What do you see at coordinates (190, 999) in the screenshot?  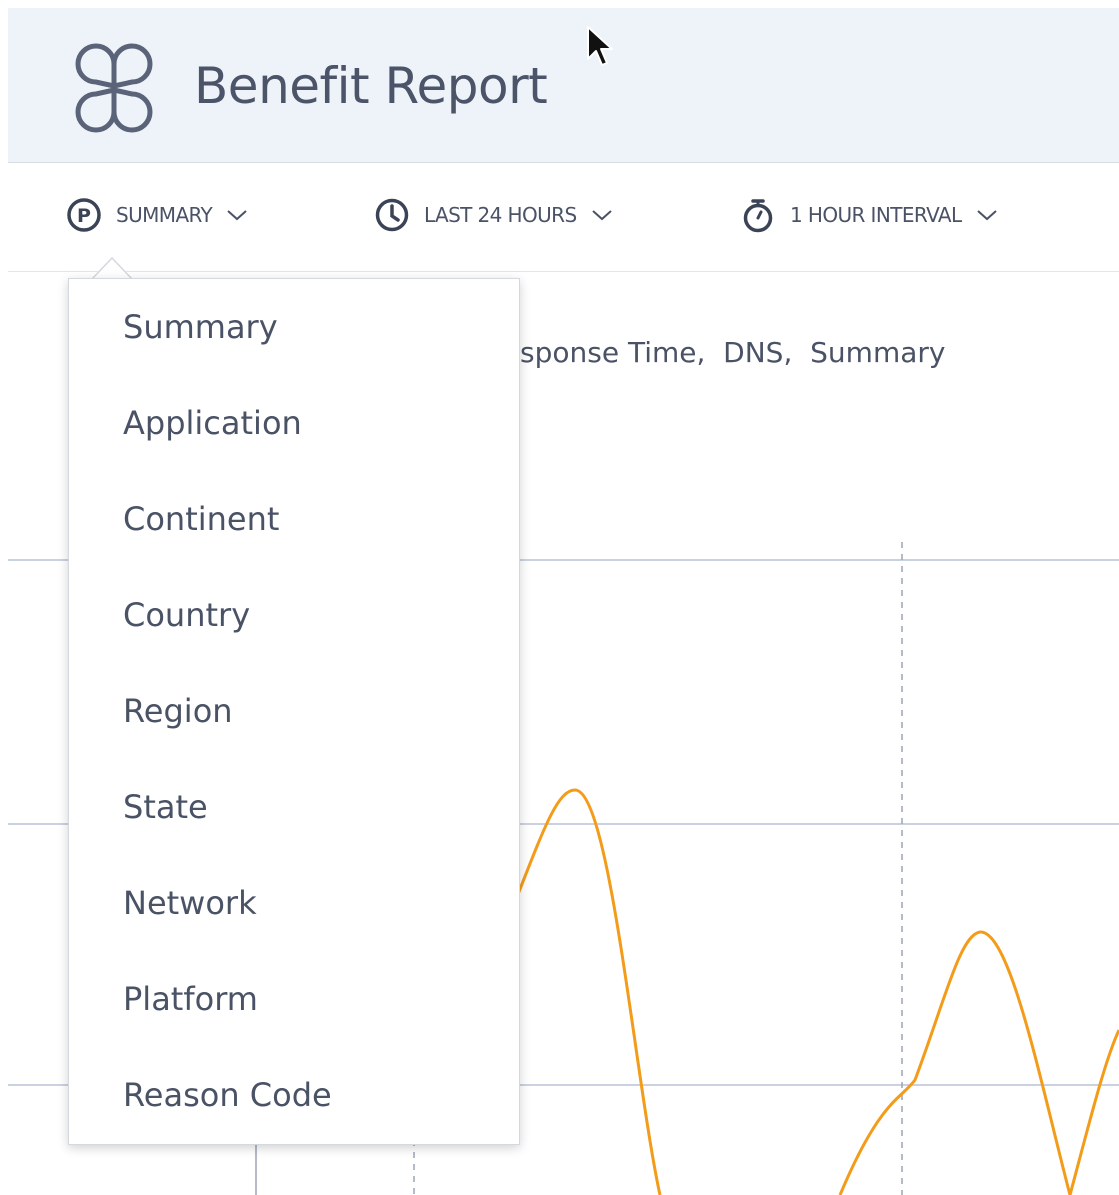 I see `menu-item-platform: Platform` at bounding box center [190, 999].